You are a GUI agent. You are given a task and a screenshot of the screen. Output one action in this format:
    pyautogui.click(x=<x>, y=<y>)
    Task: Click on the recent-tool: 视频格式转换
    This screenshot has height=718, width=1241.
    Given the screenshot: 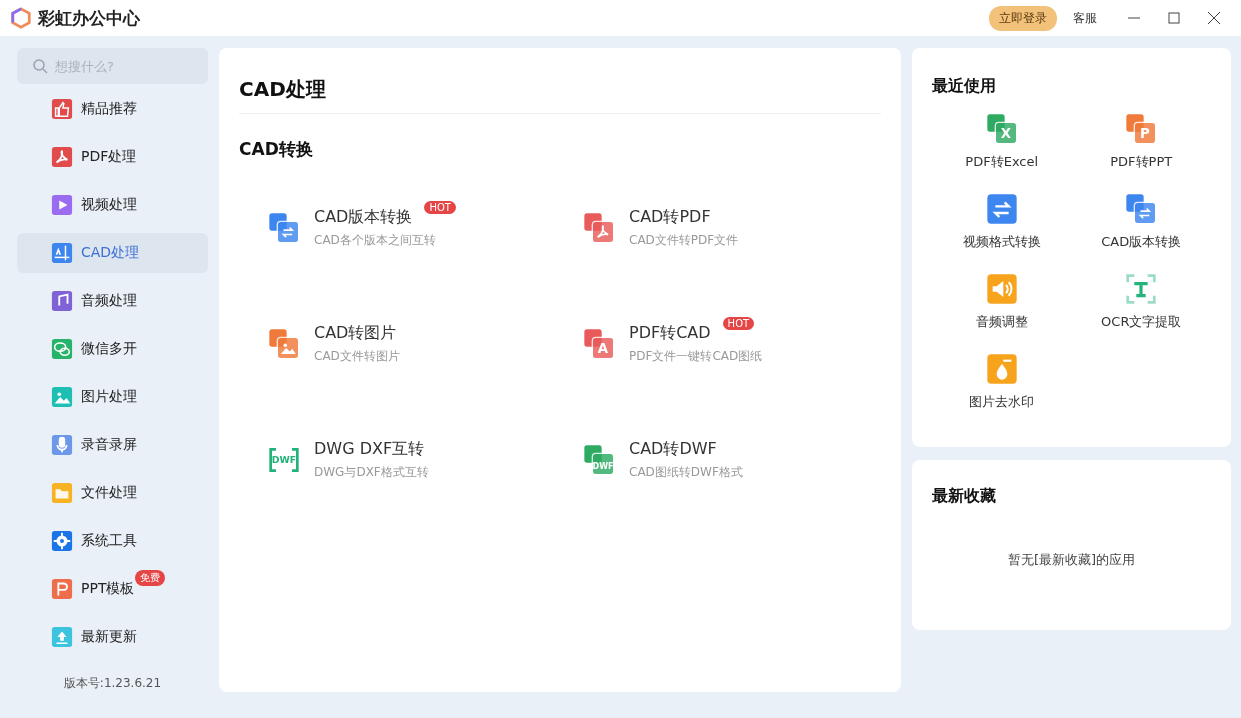 What is the action you would take?
    pyautogui.click(x=1001, y=227)
    